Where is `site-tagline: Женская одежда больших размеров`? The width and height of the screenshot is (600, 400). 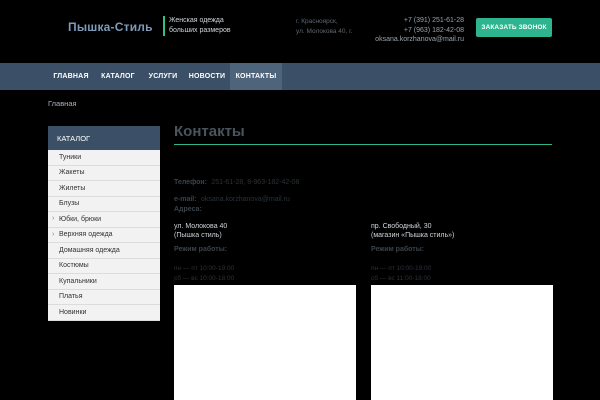
site-tagline: Женская одежда больших размеров is located at coordinates (200, 26).